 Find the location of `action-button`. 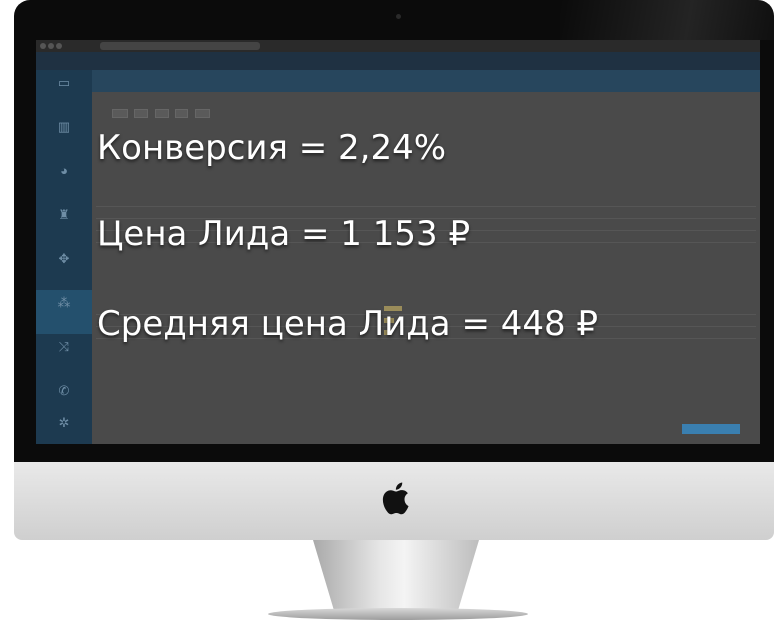

action-button is located at coordinates (711, 429).